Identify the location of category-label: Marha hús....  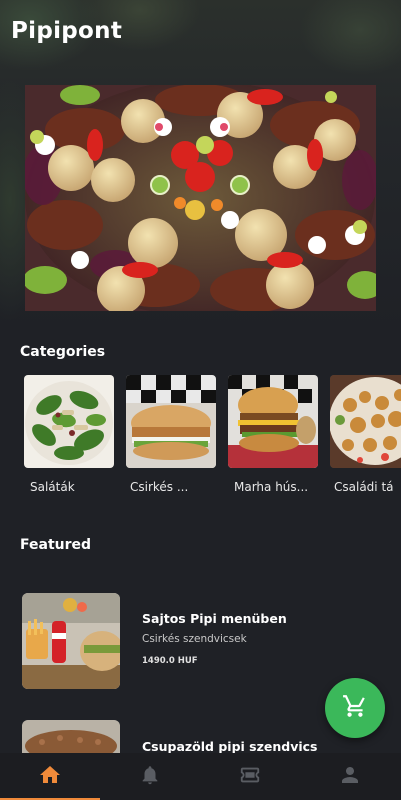
(271, 487).